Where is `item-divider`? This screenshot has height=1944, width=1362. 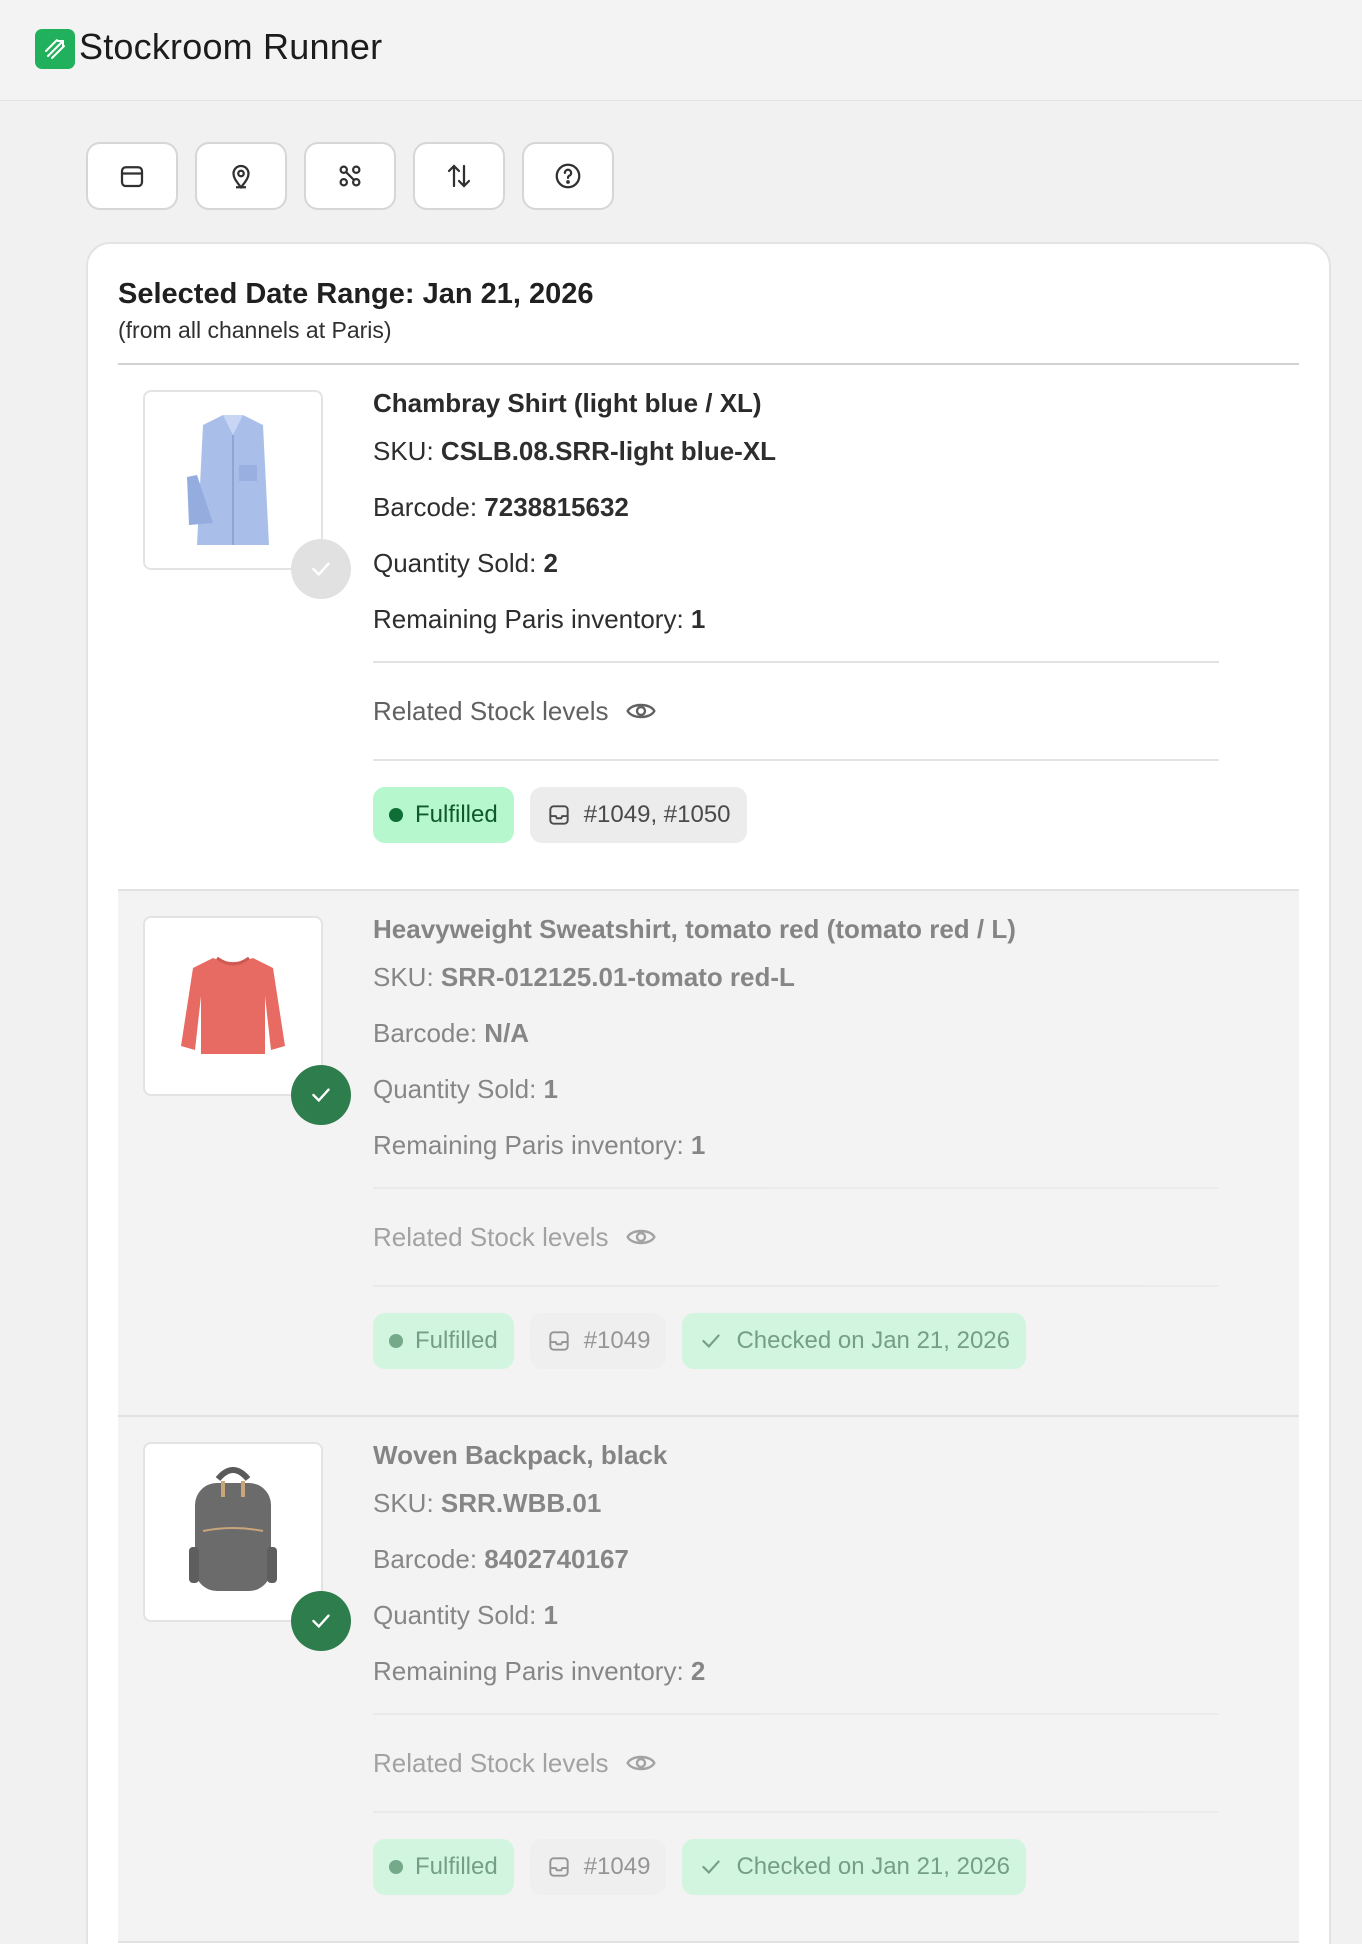 item-divider is located at coordinates (708, 1942).